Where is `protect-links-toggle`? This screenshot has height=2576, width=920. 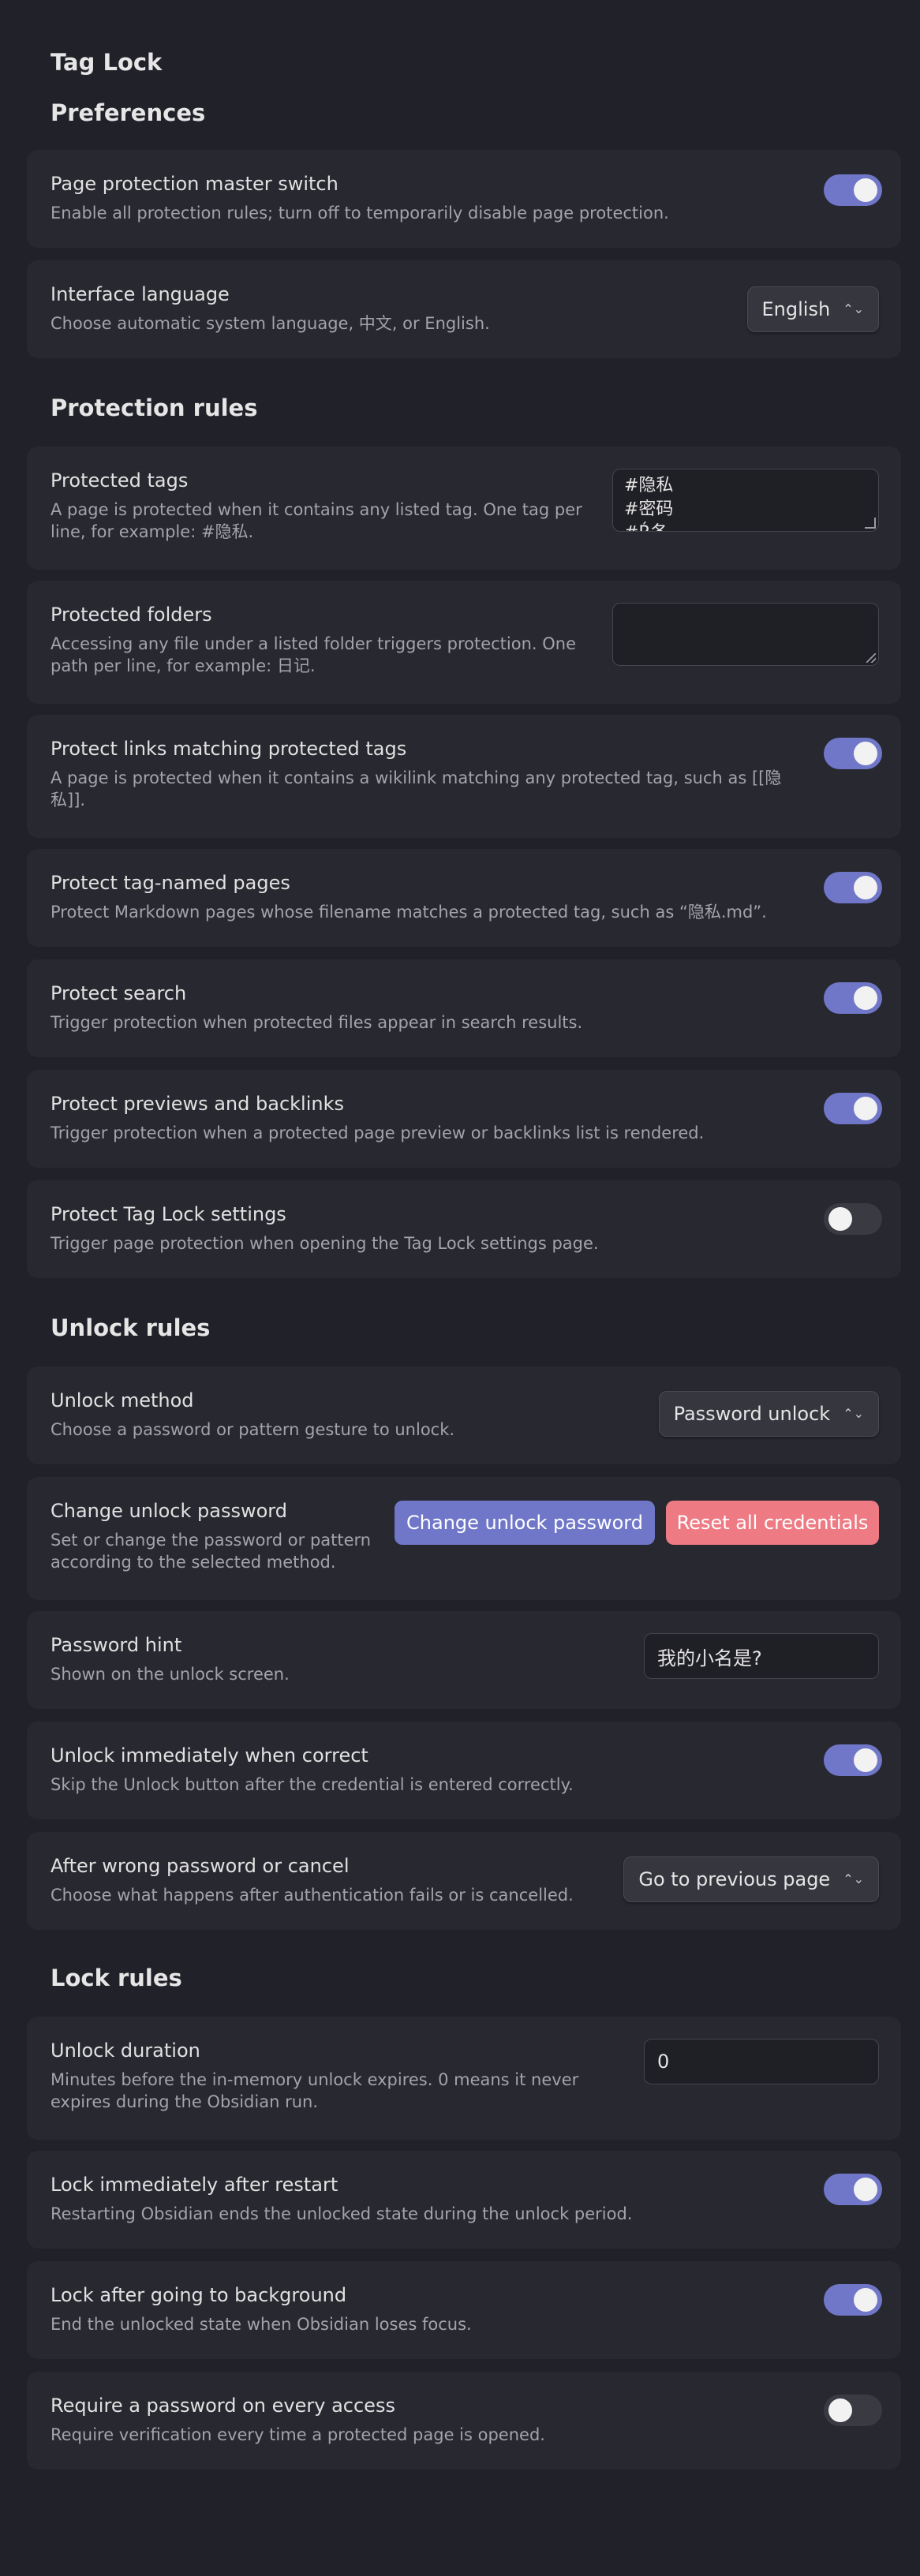
protect-links-toggle is located at coordinates (853, 753).